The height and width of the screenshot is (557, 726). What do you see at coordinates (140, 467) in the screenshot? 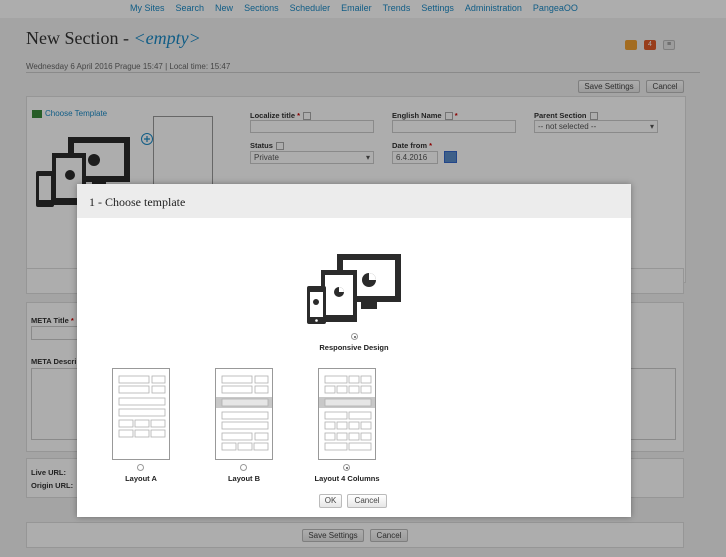
I see `layout-a-radio` at bounding box center [140, 467].